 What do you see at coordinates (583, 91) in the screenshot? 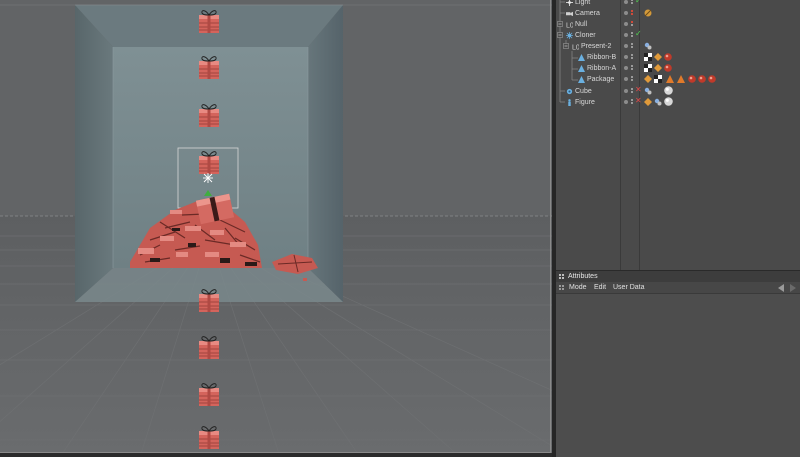
I see `object-name: Cube` at bounding box center [583, 91].